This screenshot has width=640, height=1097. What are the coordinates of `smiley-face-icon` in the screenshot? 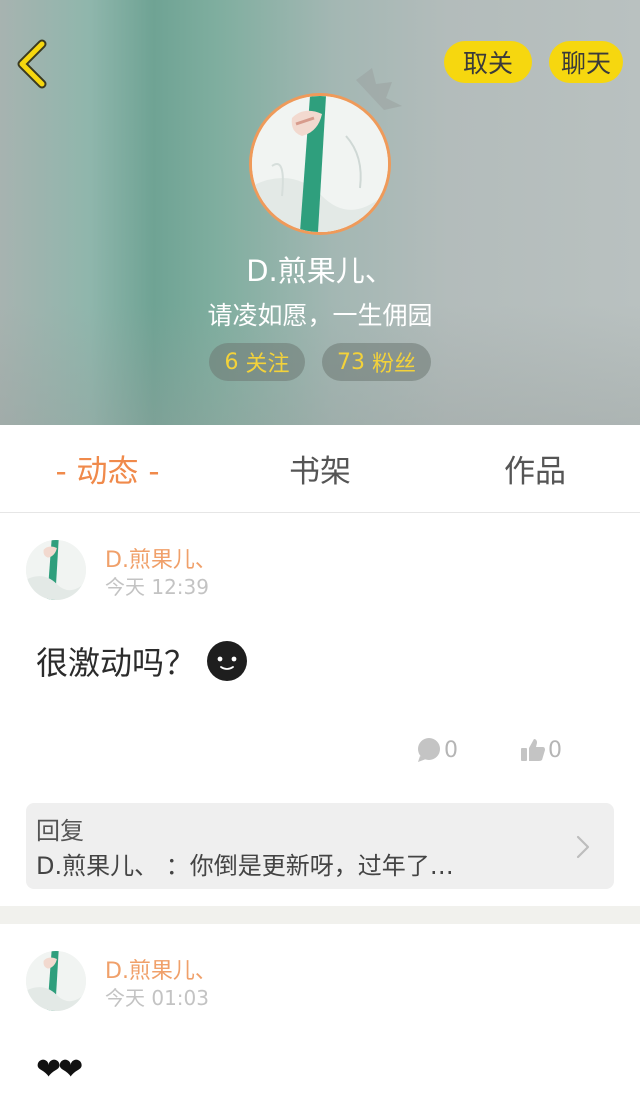 It's located at (227, 661).